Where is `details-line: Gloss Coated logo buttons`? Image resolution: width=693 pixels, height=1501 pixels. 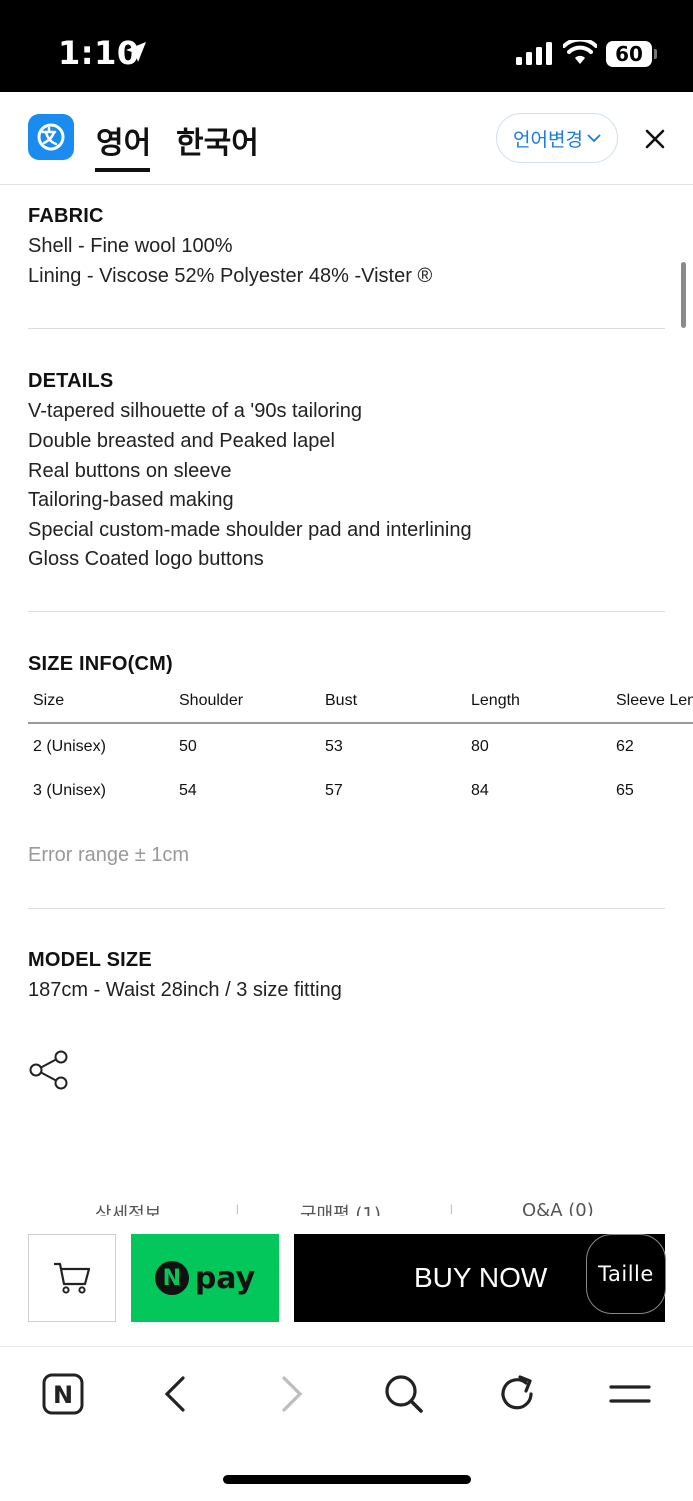 details-line: Gloss Coated logo buttons is located at coordinates (146, 559).